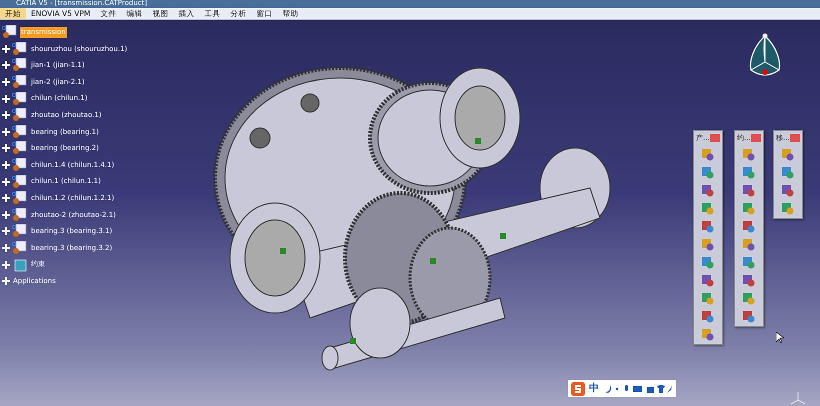 This screenshot has height=406, width=820. I want to click on axis-triad-icon, so click(798, 398).